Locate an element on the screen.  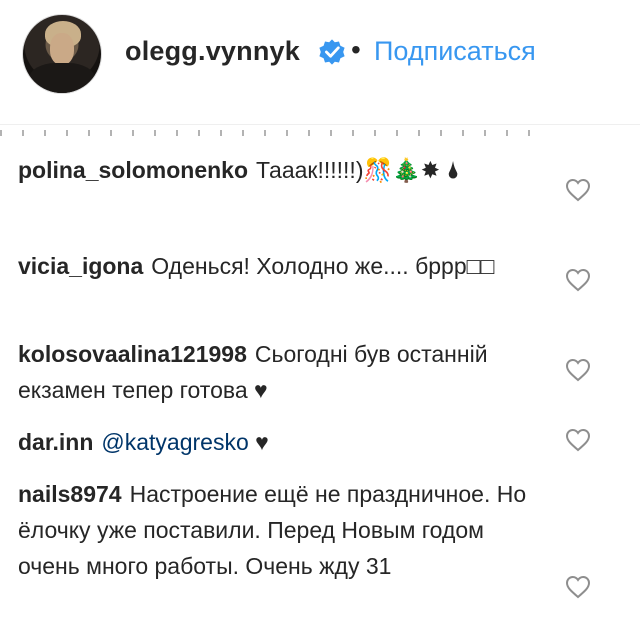
header-divider is located at coordinates (320, 124).